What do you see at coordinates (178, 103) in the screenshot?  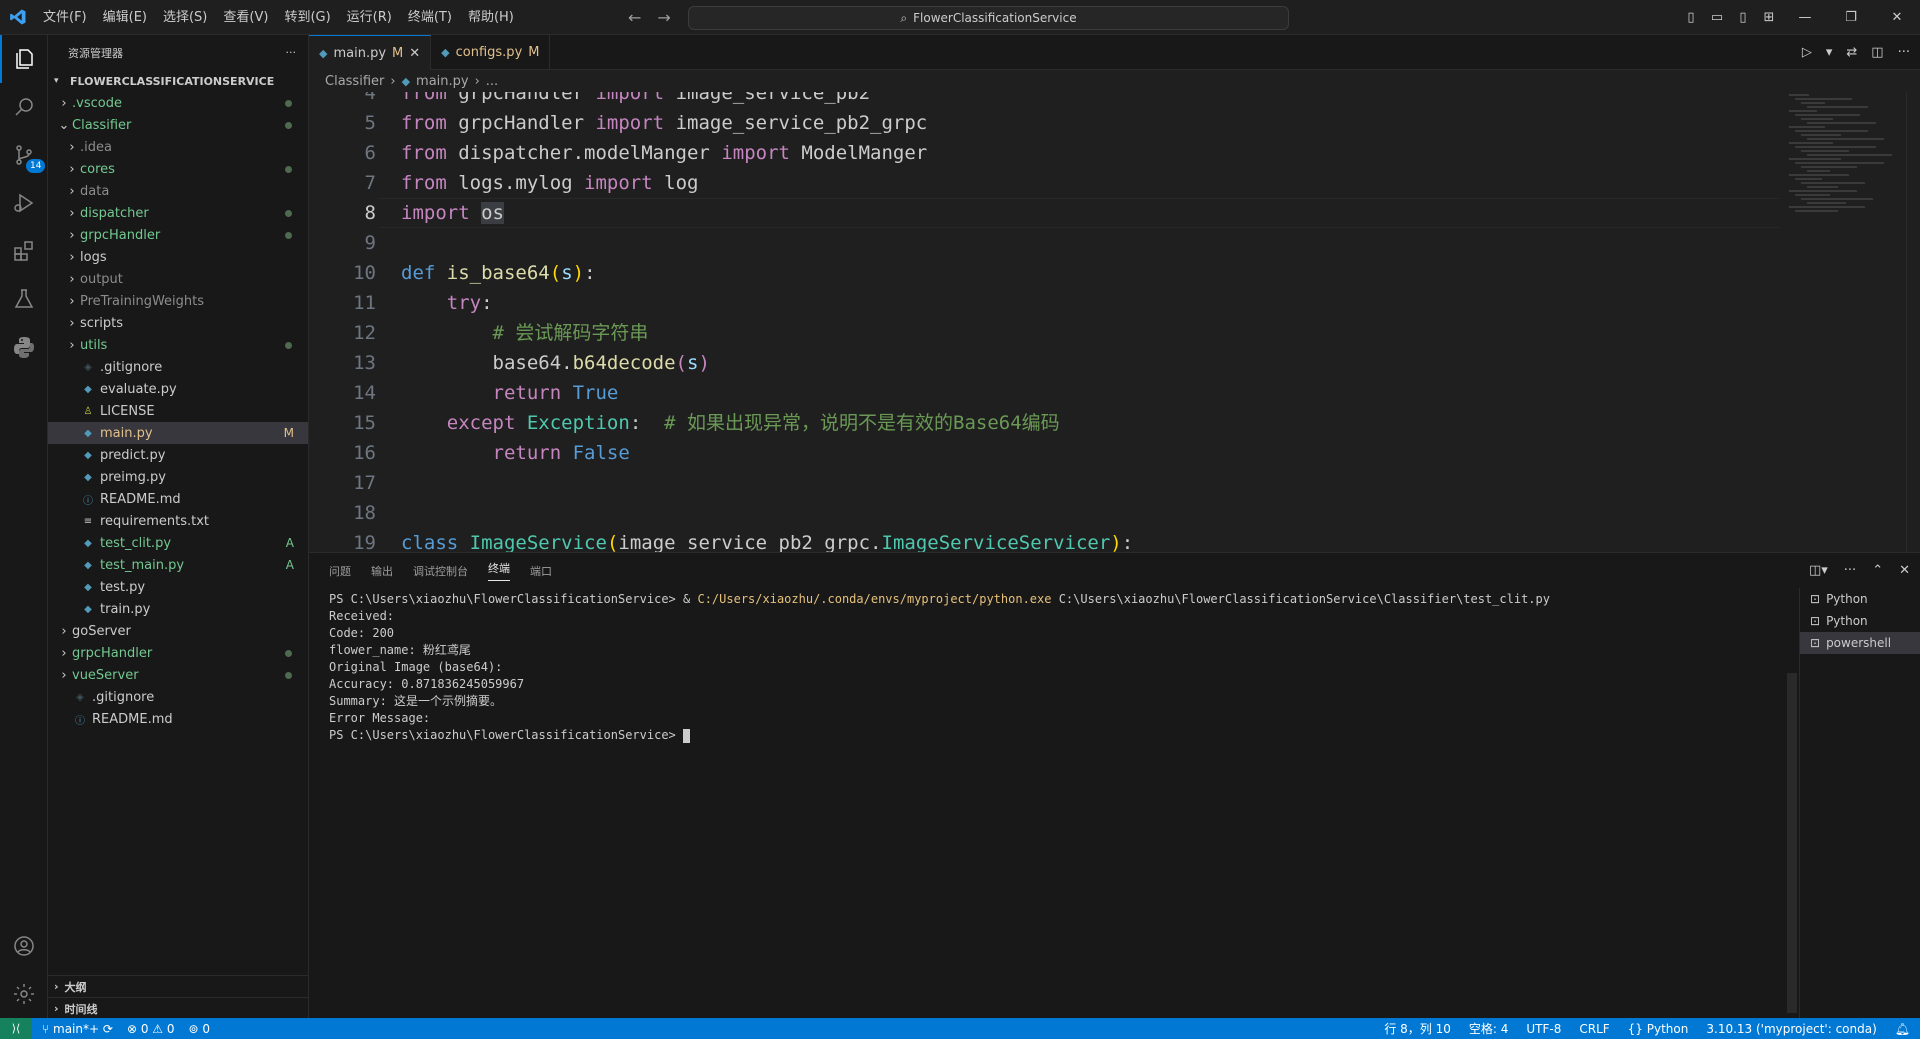 I see `tree-folder: › .vscode` at bounding box center [178, 103].